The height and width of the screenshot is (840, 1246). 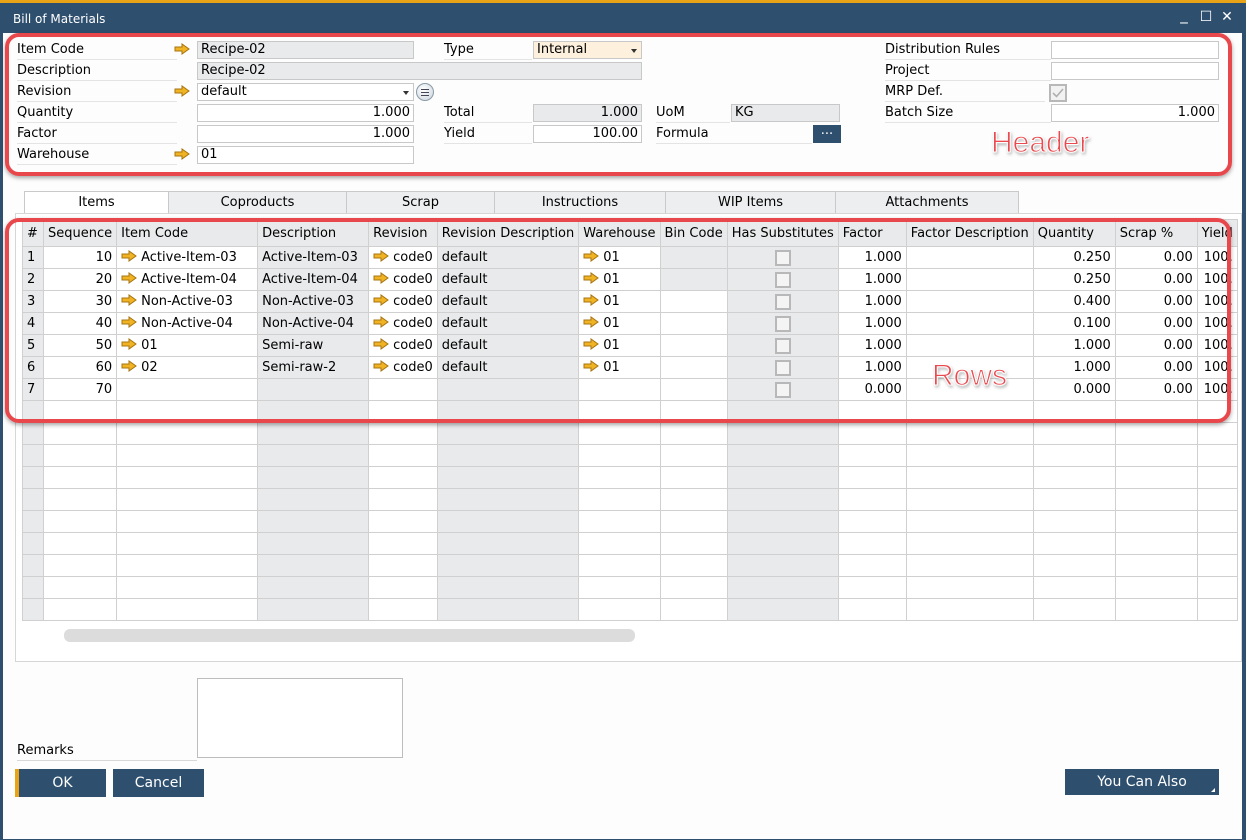 What do you see at coordinates (257, 202) in the screenshot?
I see `tab-coproducts: Coproducts` at bounding box center [257, 202].